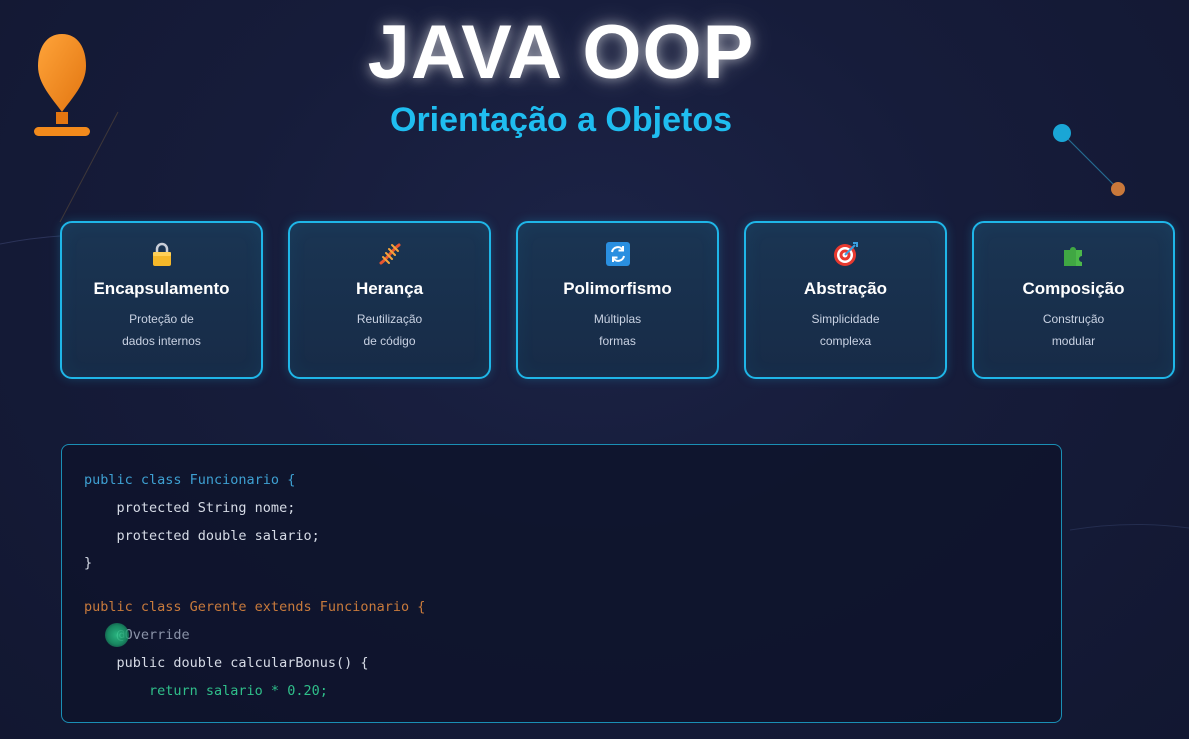 The image size is (1189, 739). What do you see at coordinates (161, 288) in the screenshot?
I see `card-title: Encapsulamento` at bounding box center [161, 288].